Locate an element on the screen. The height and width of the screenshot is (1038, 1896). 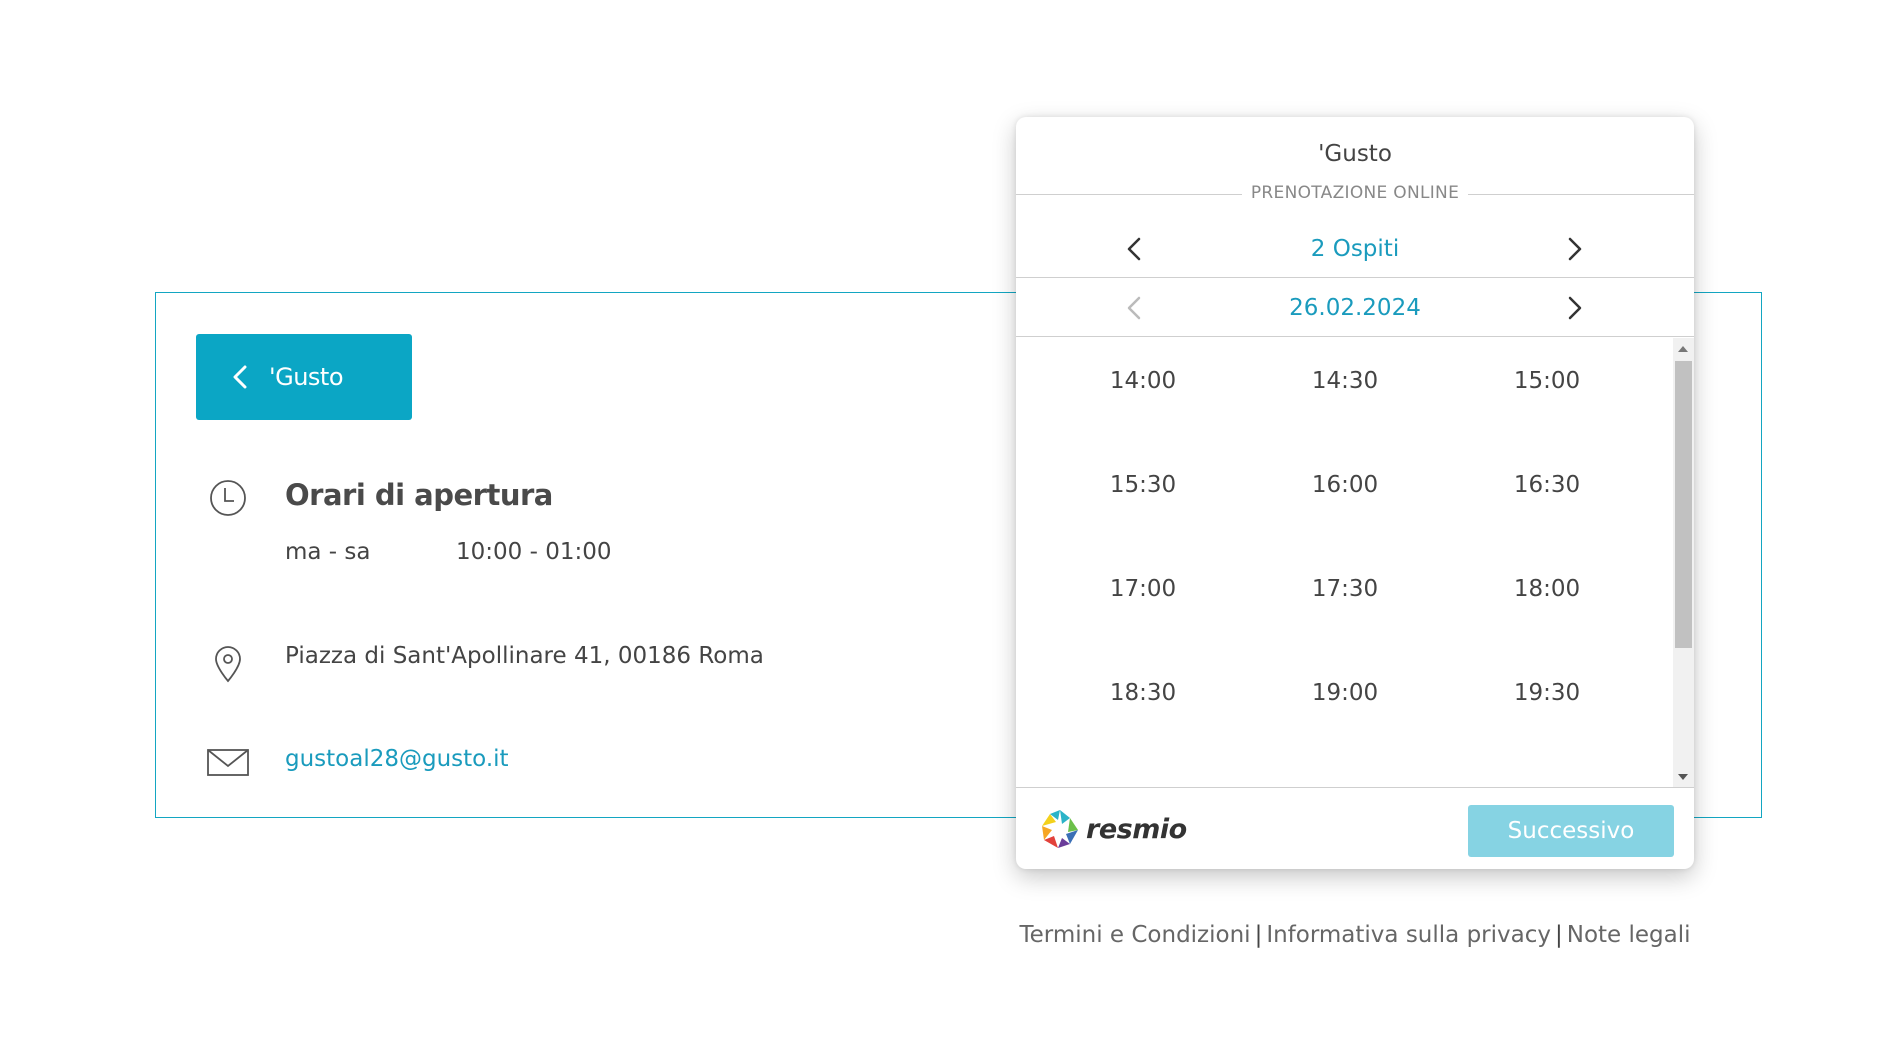
date-selector: 26.02.2024 is located at coordinates (1355, 308).